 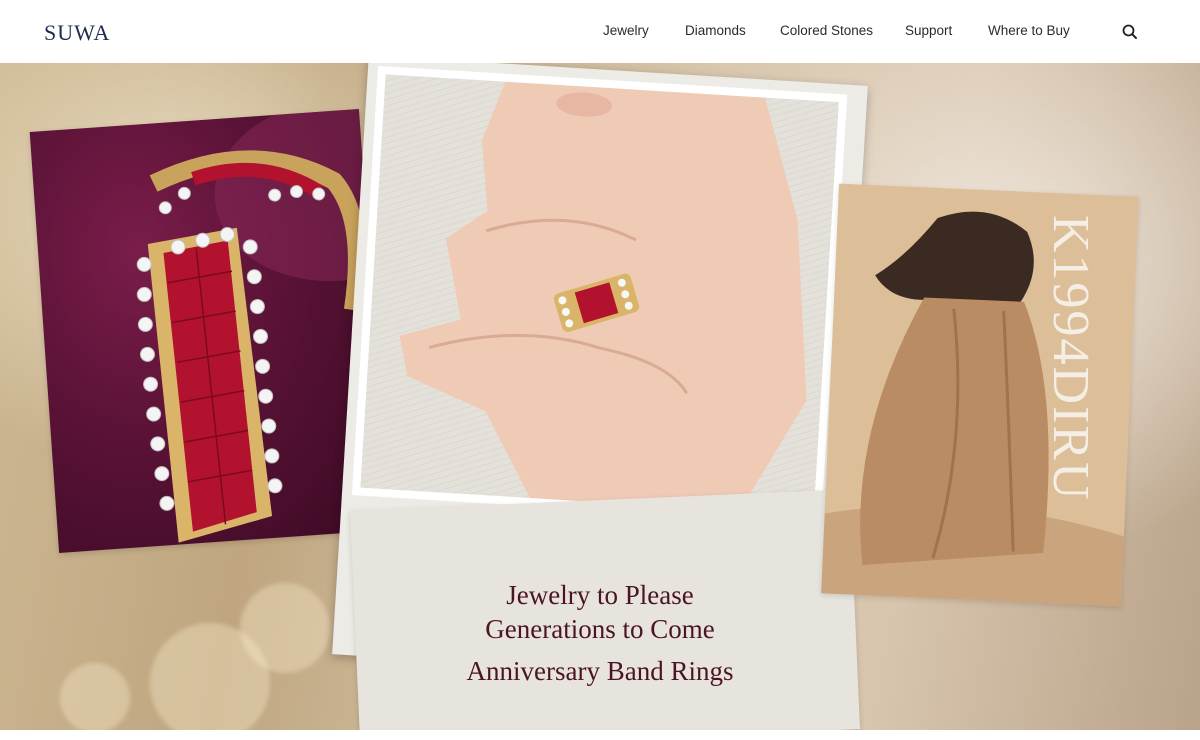 I want to click on product-code: K1994DIRU, so click(x=1070, y=358).